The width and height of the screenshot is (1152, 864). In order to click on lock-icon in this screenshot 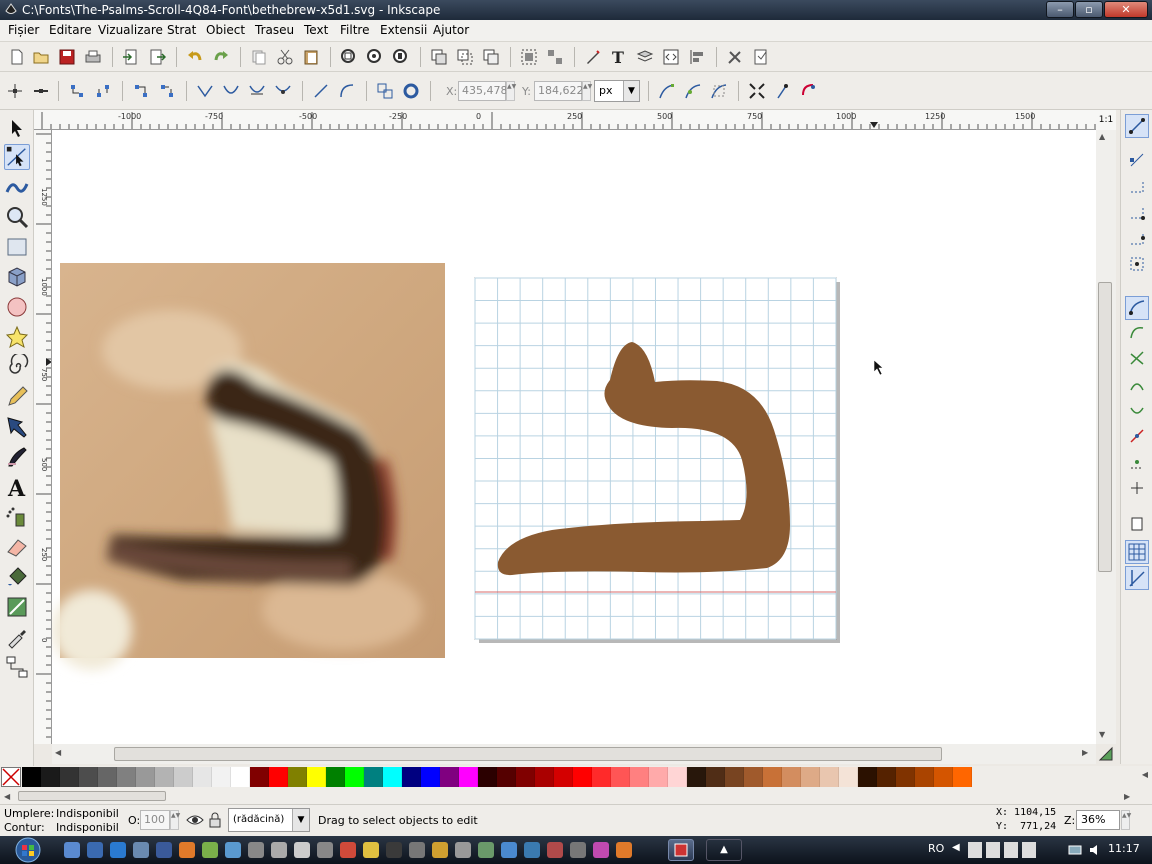, I will do `click(215, 820)`.